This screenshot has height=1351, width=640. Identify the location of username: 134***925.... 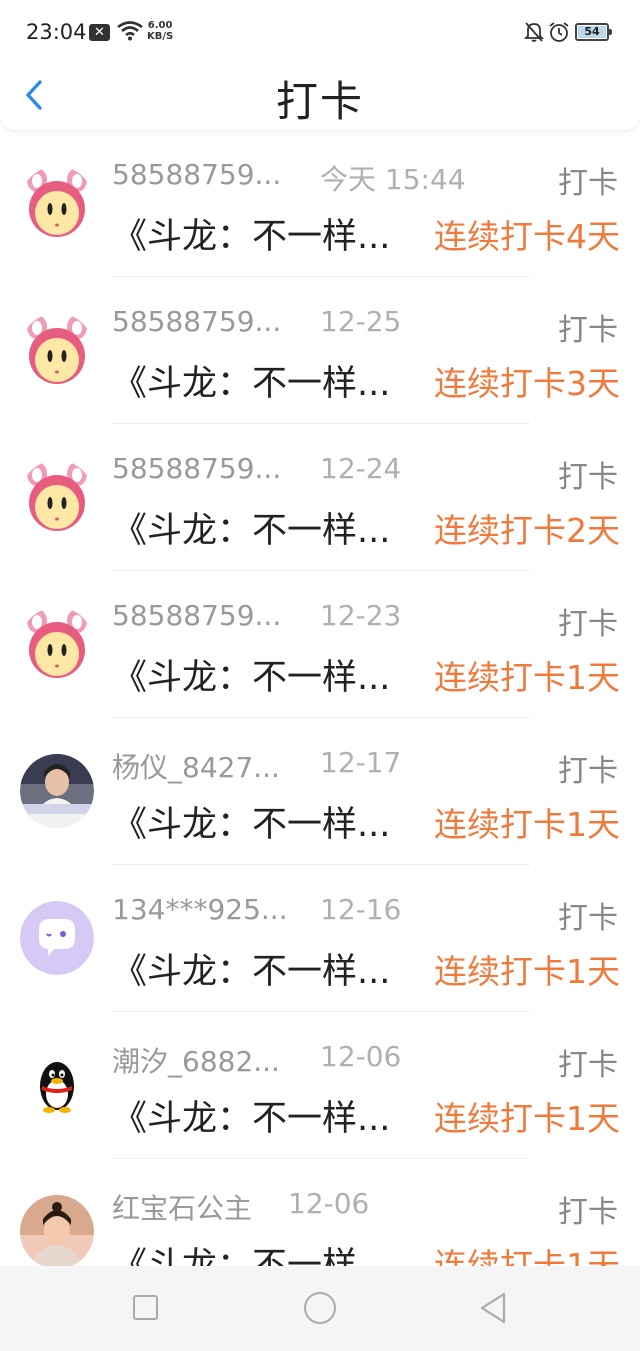
(200, 909).